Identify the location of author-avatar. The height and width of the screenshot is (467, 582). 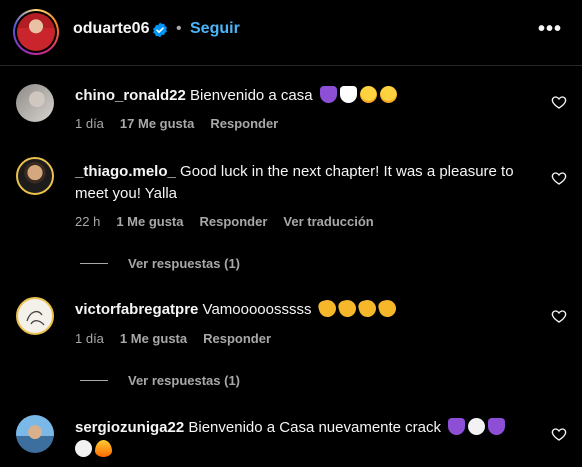
(36, 32).